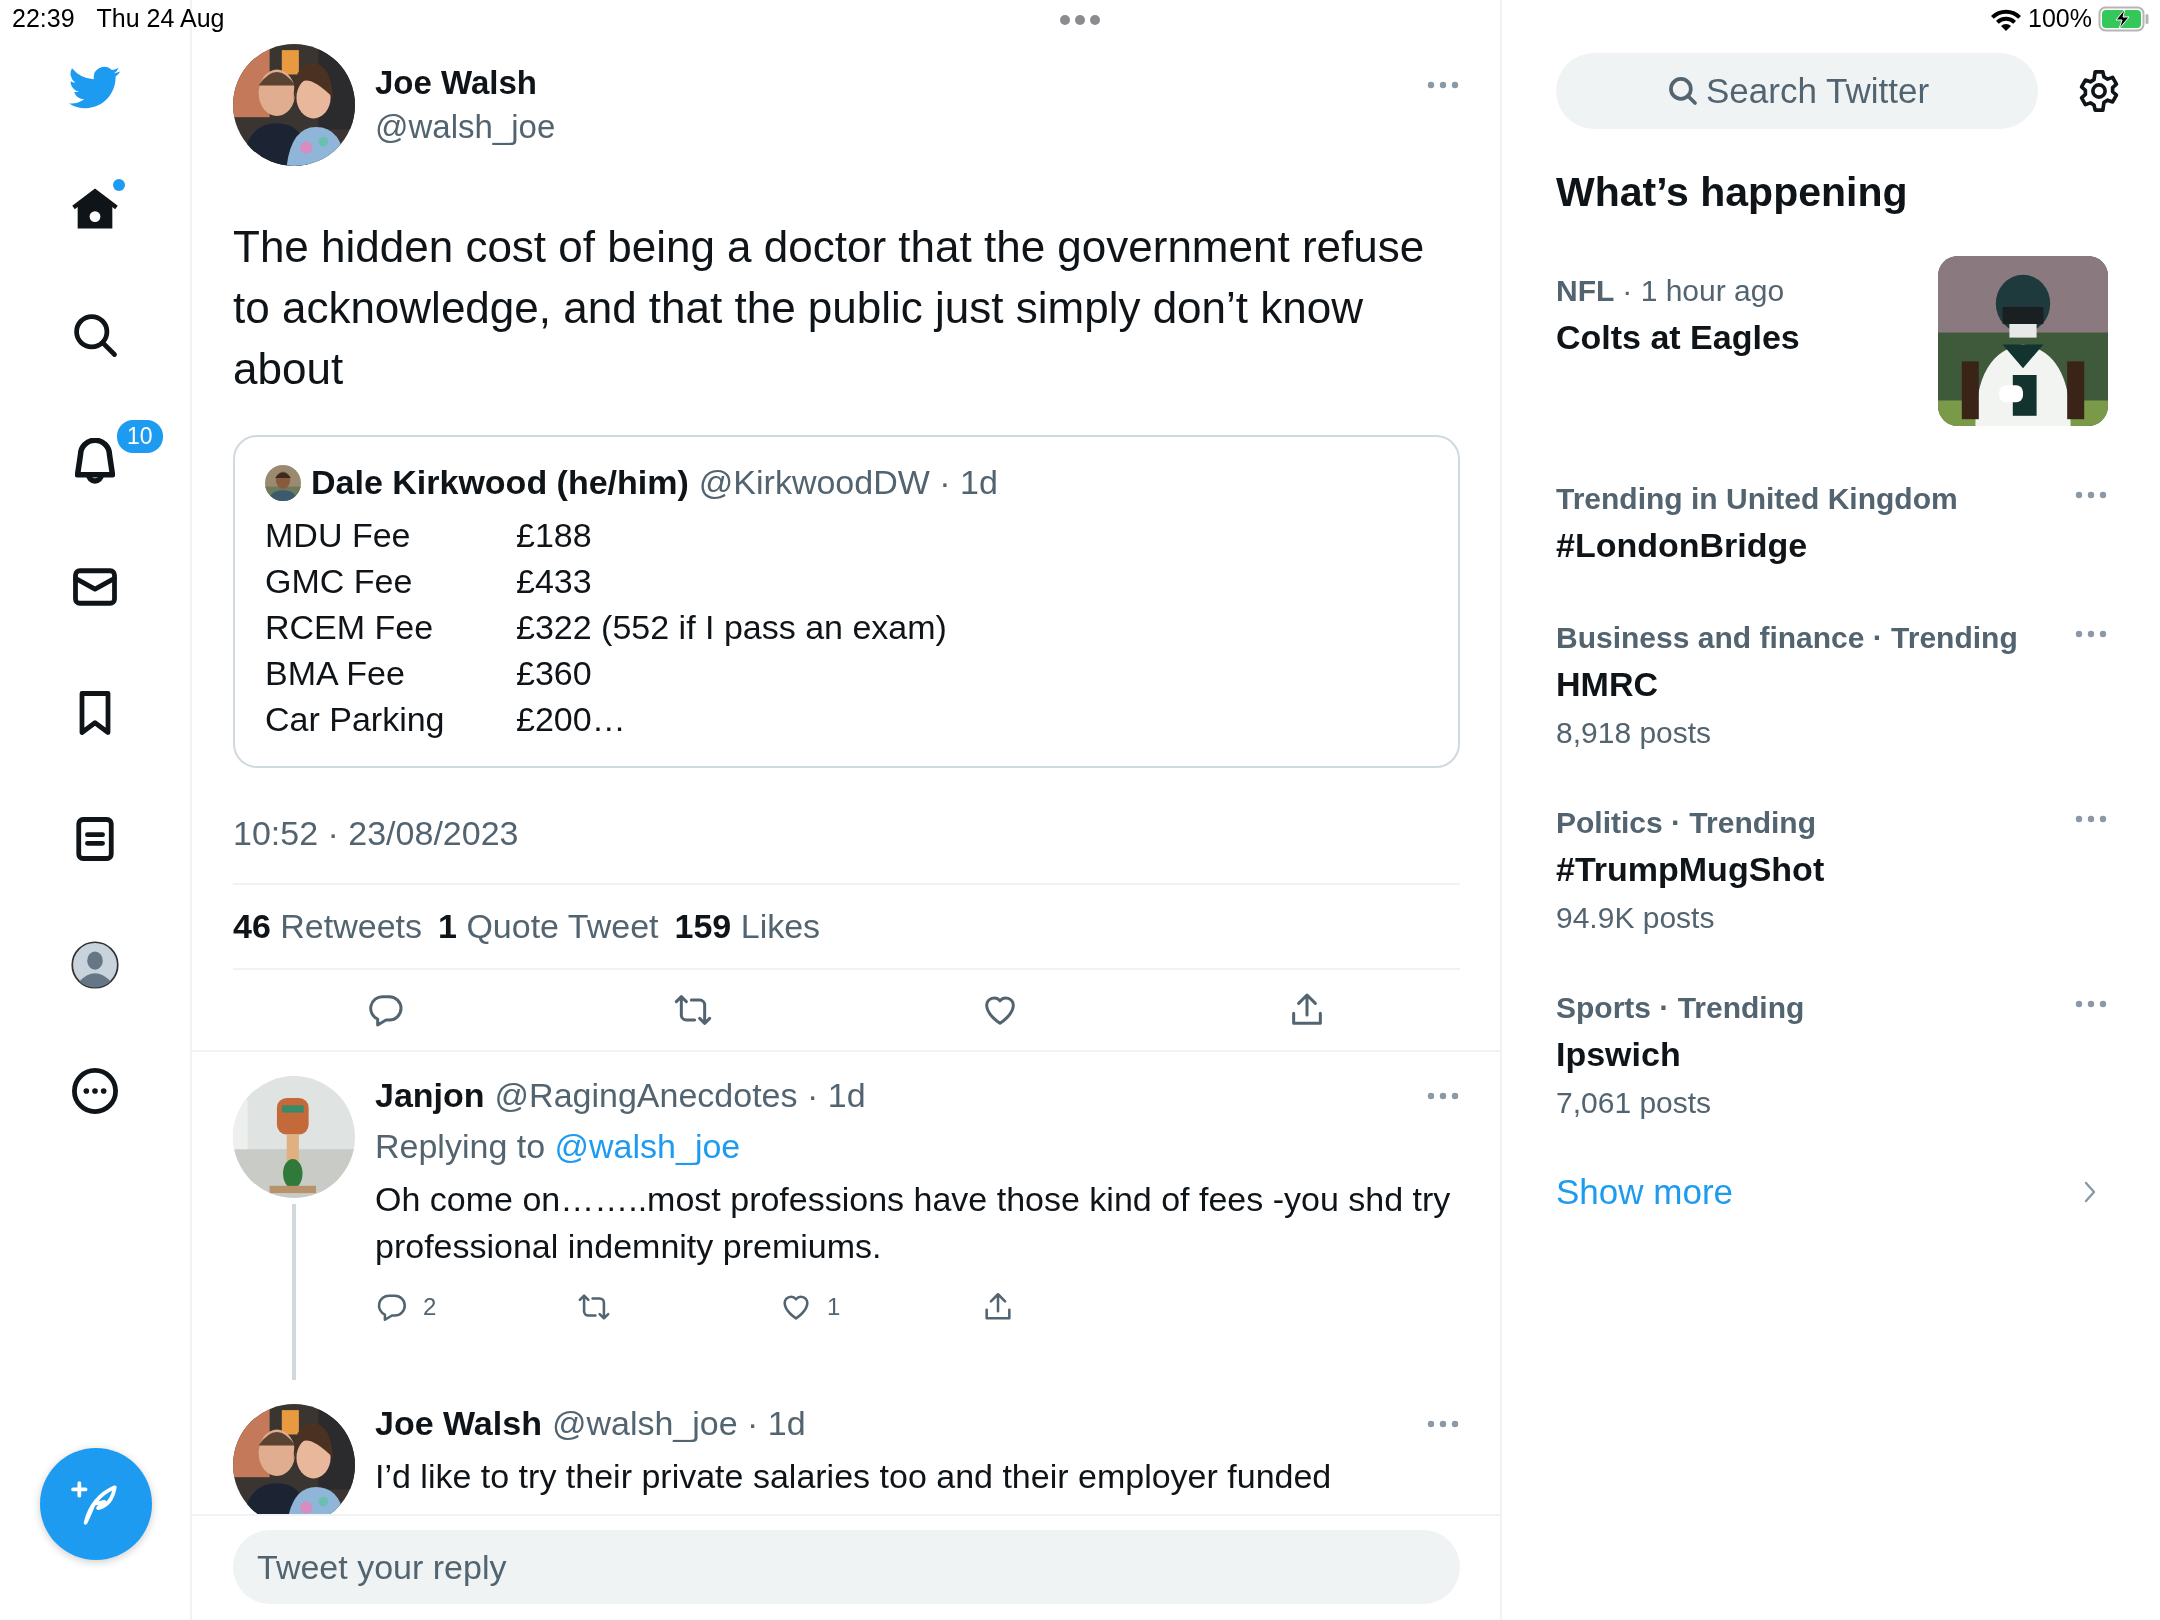 Image resolution: width=2160 pixels, height=1620 pixels. What do you see at coordinates (890, 127) in the screenshot?
I see `author-handle: @walsh_joe` at bounding box center [890, 127].